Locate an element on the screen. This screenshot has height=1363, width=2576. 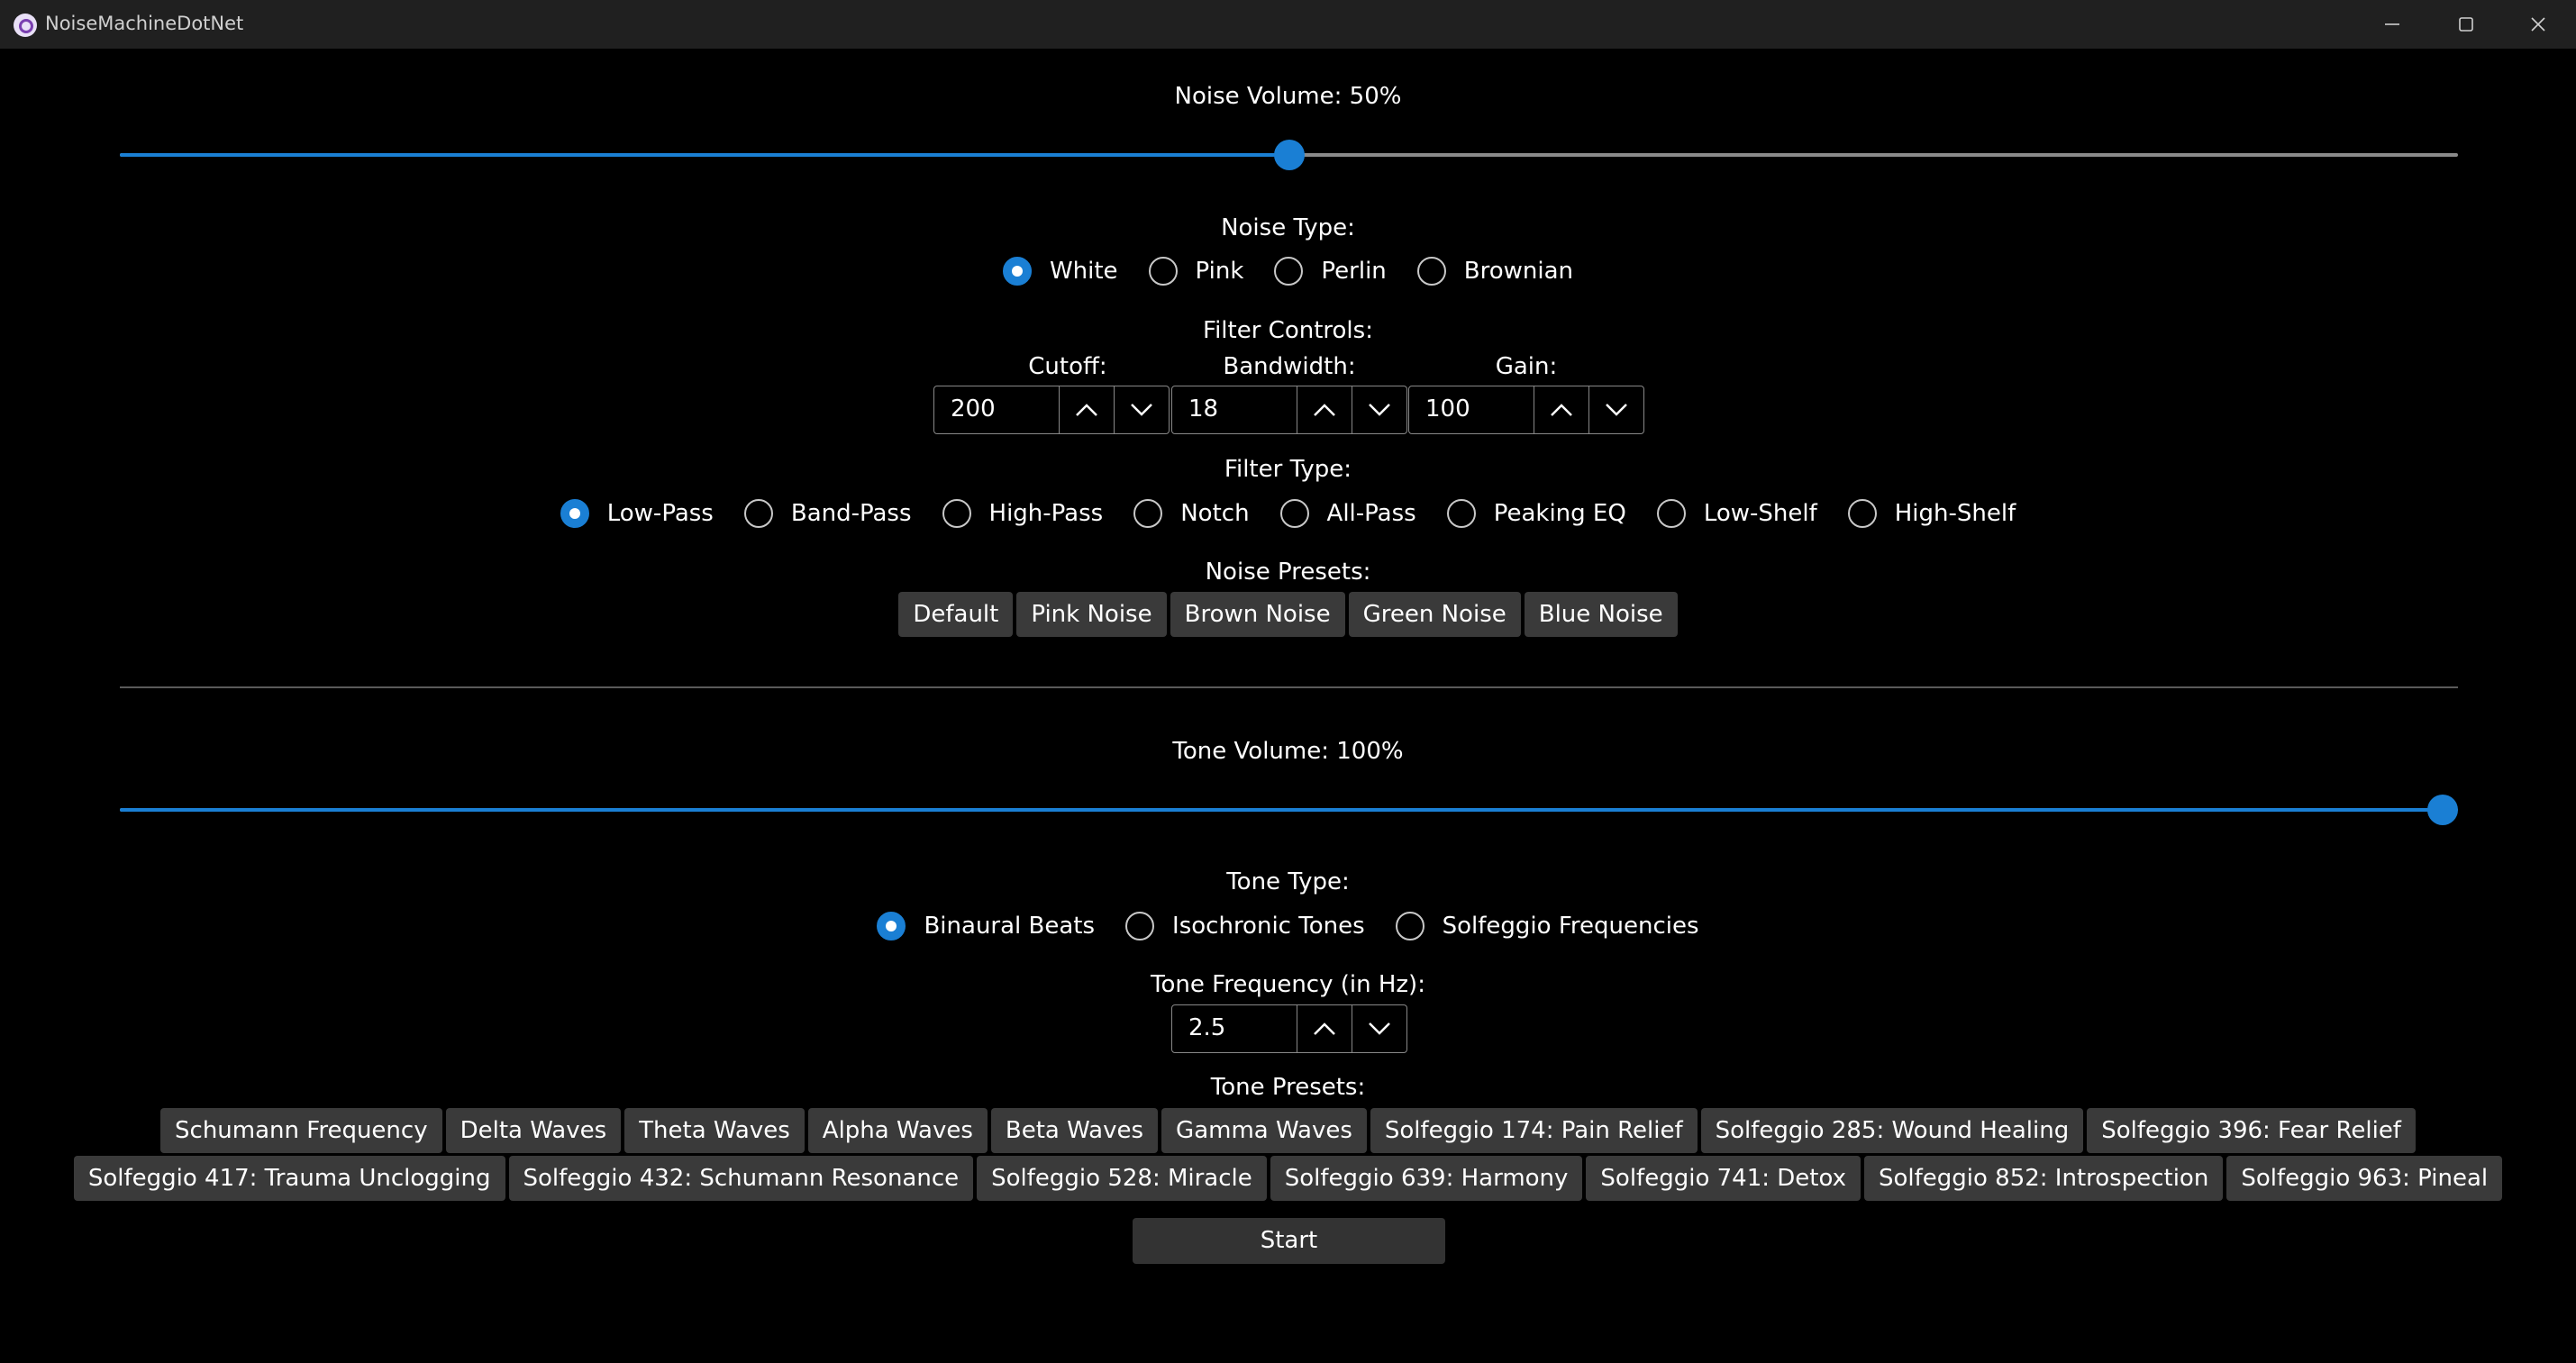
cutoff-stepper: 200 is located at coordinates (1051, 410).